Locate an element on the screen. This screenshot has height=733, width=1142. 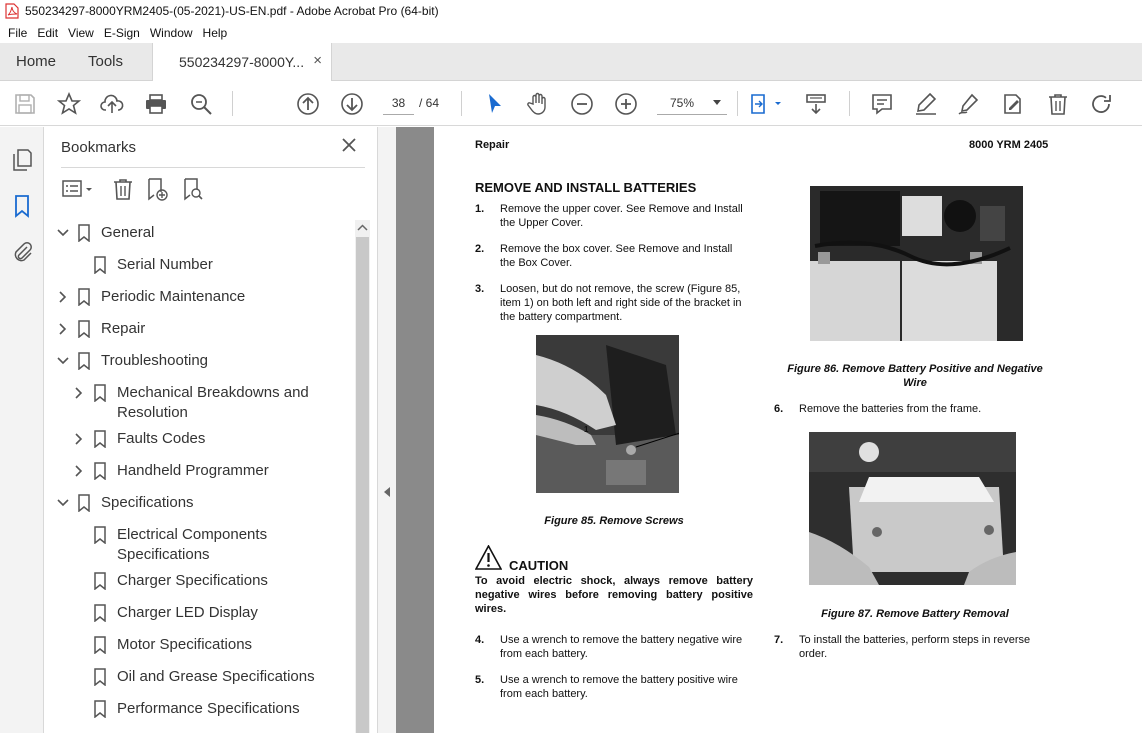
zoom-out-icon is located at coordinates (582, 104).